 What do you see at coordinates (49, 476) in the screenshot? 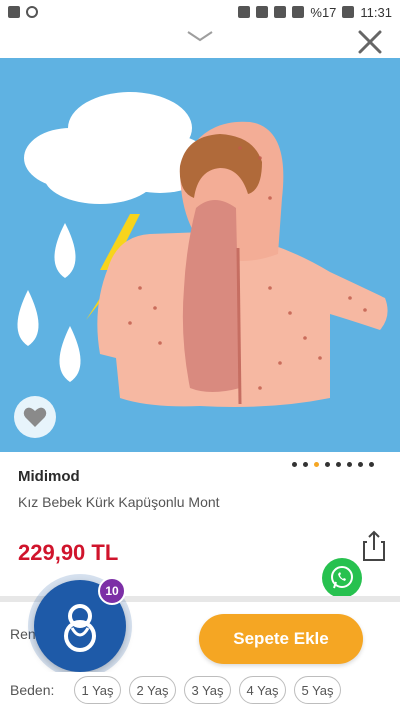
I see `brand-name: Midimod` at bounding box center [49, 476].